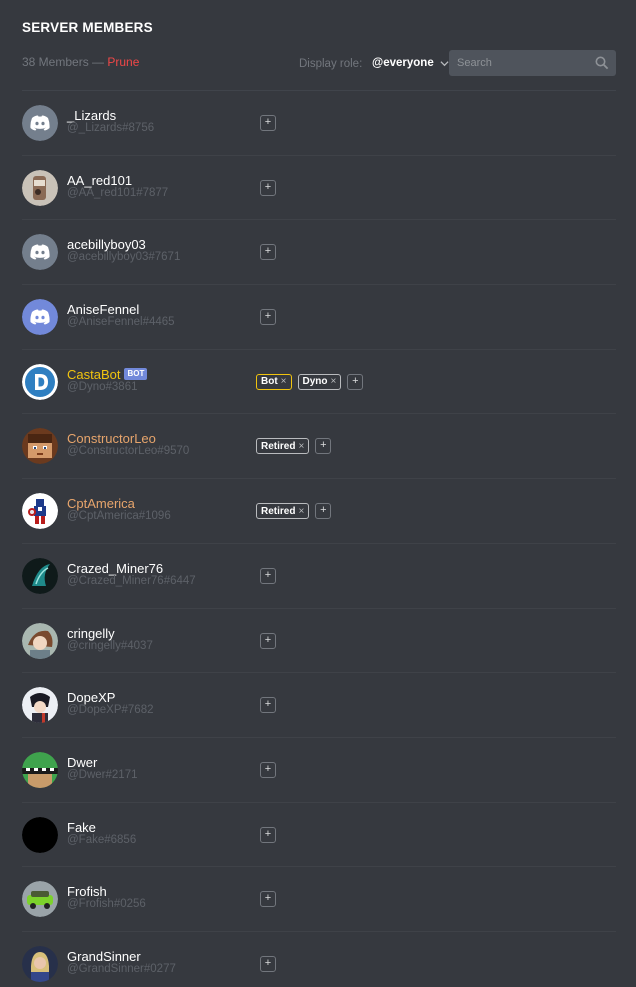  I want to click on member-name-line: AniseFennel, so click(103, 309).